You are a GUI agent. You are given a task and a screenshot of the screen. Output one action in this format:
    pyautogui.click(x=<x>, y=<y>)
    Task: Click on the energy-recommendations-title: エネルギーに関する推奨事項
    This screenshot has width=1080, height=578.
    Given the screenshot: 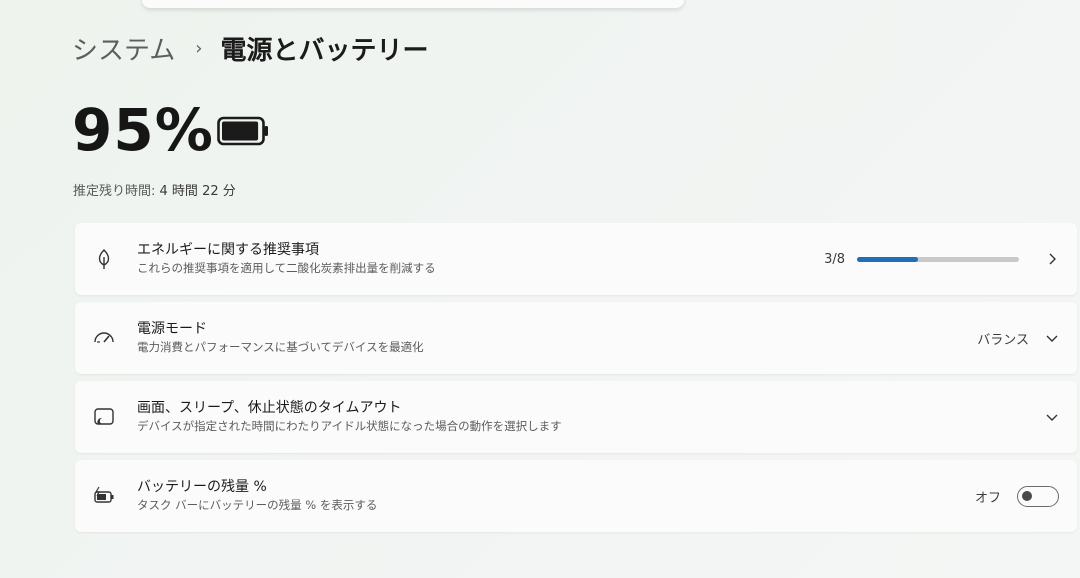 What is the action you would take?
    pyautogui.click(x=228, y=250)
    